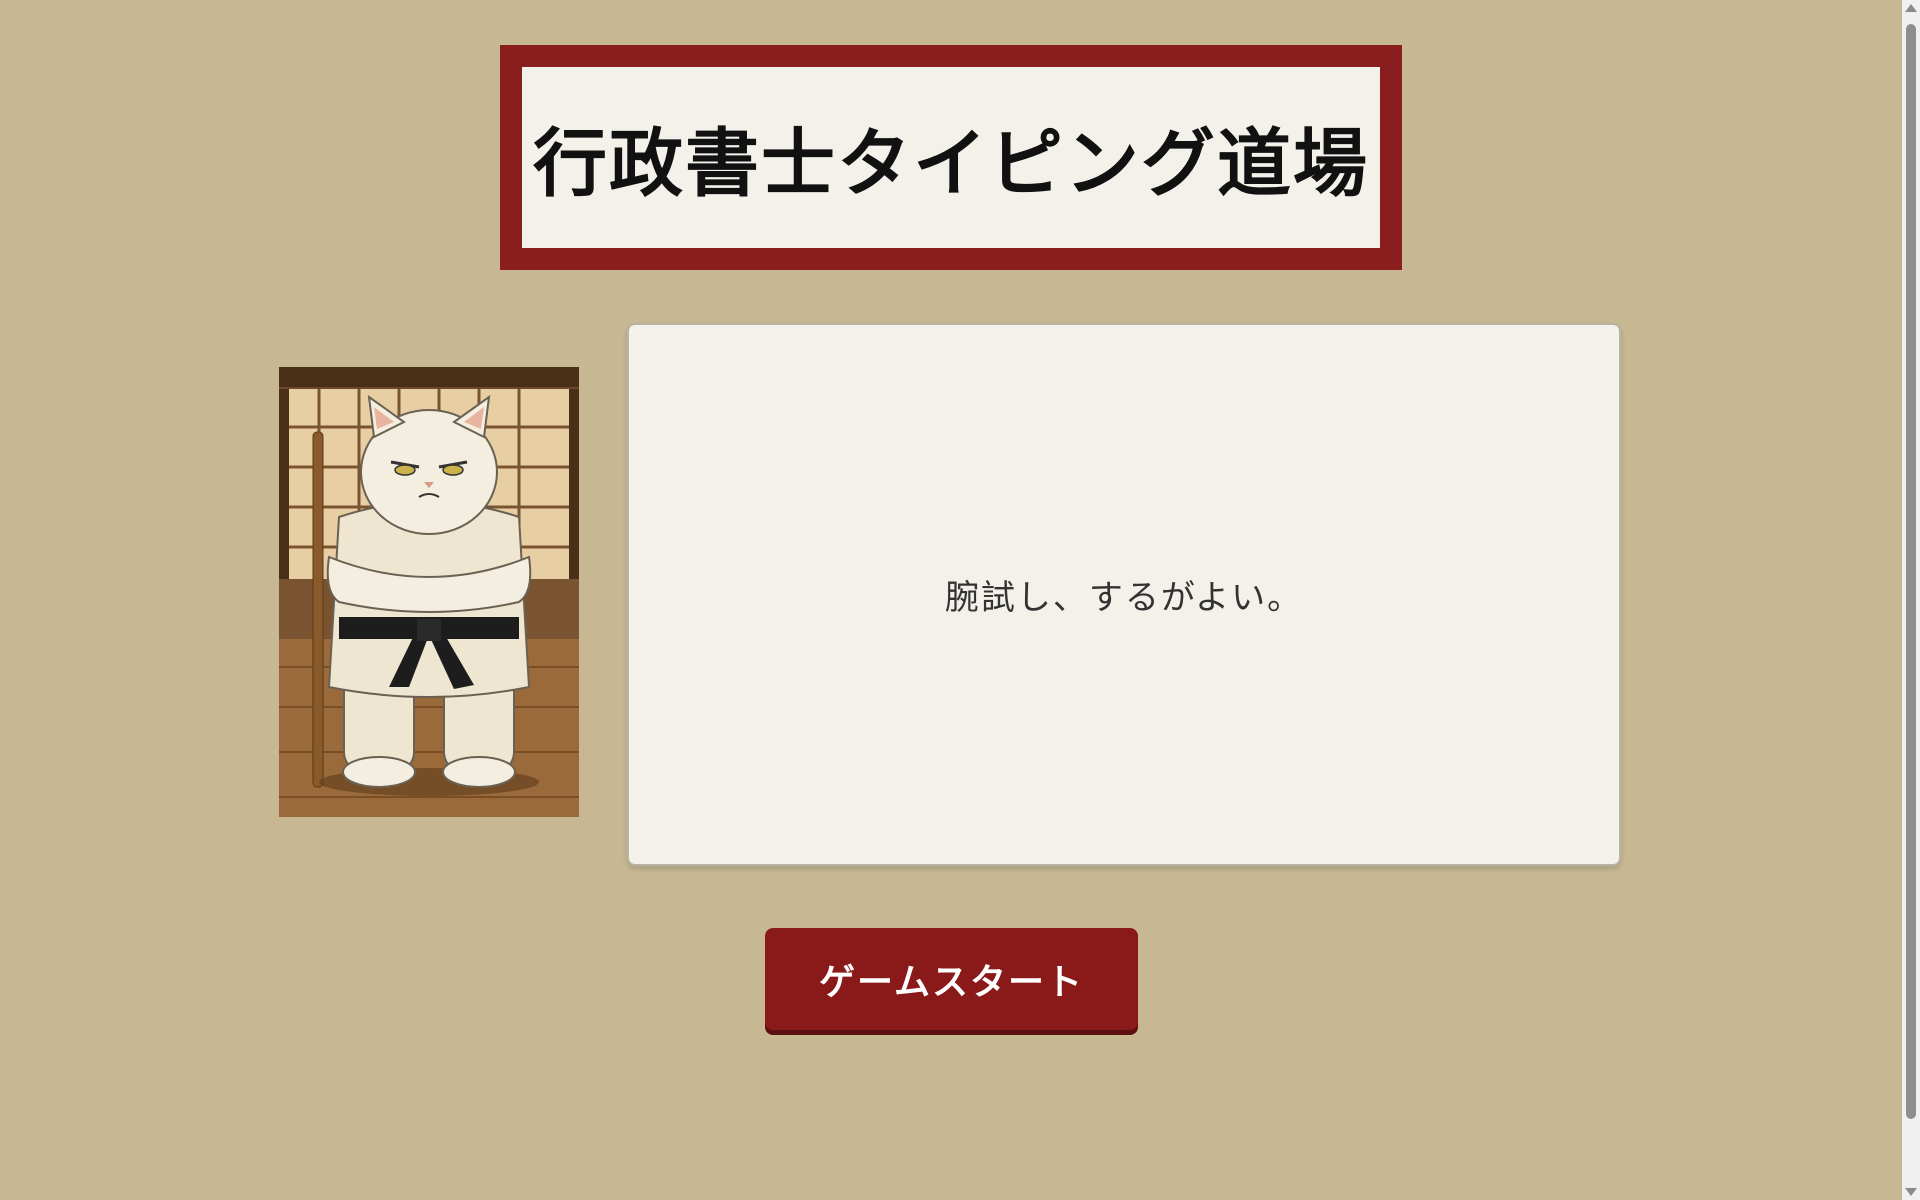 The width and height of the screenshot is (1920, 1200). What do you see at coordinates (951, 164) in the screenshot?
I see `page-title: 行政書士タイピング道場` at bounding box center [951, 164].